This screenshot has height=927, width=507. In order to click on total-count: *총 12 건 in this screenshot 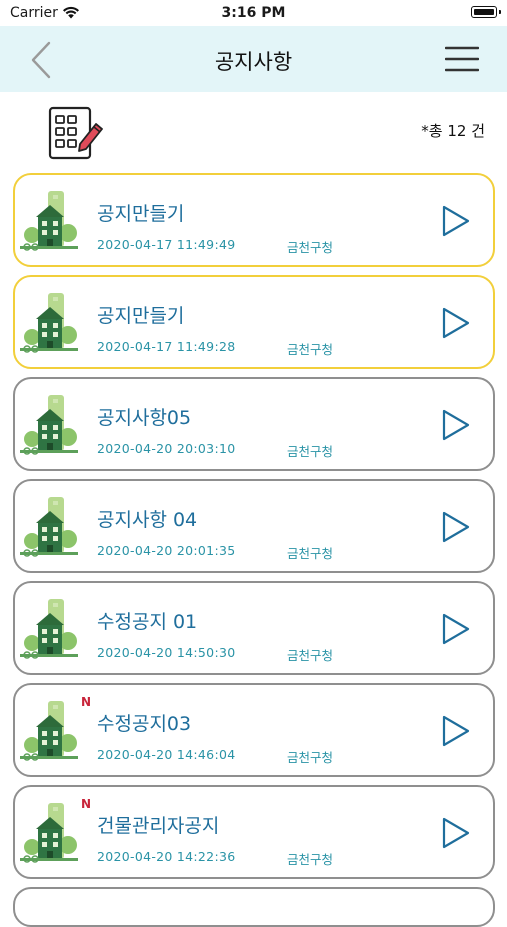, I will do `click(453, 131)`.